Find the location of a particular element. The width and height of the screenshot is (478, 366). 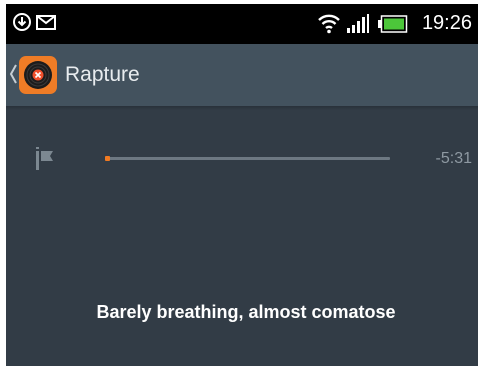

wifi-icon is located at coordinates (329, 25).